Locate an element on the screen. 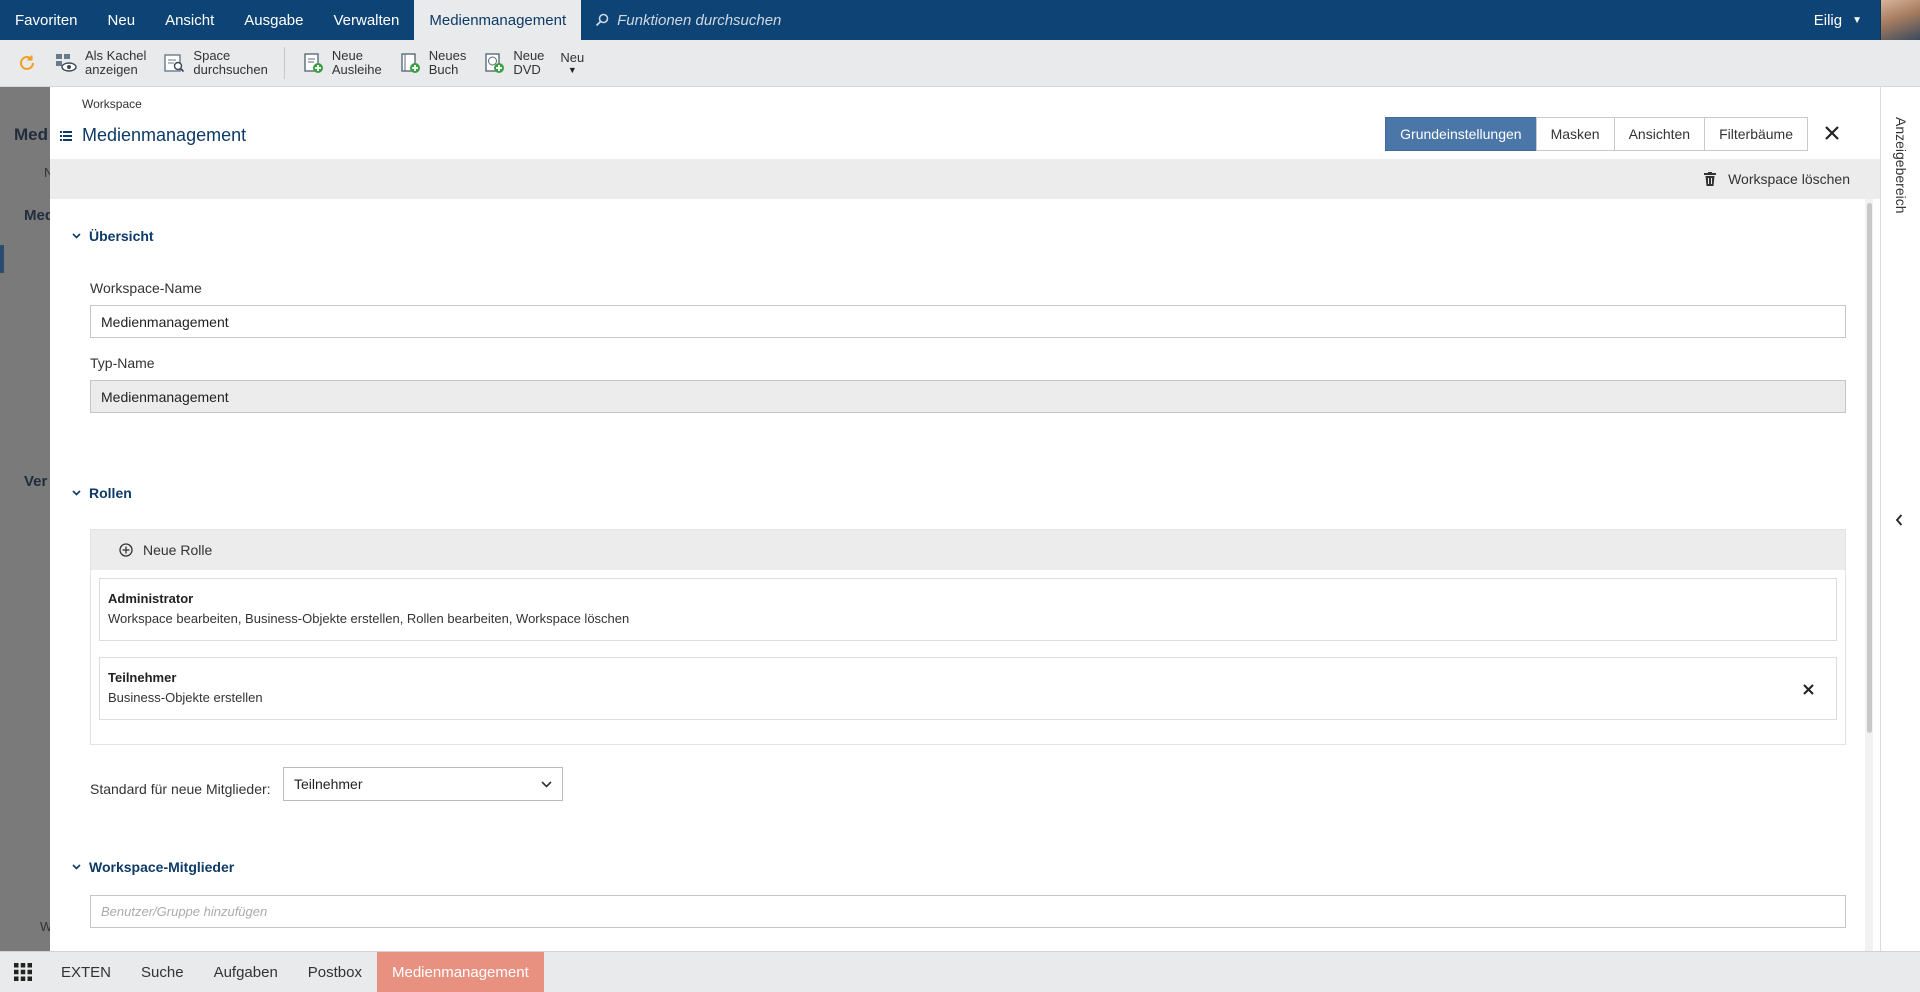 The image size is (1920, 992). tile-view-icon is located at coordinates (66, 63).